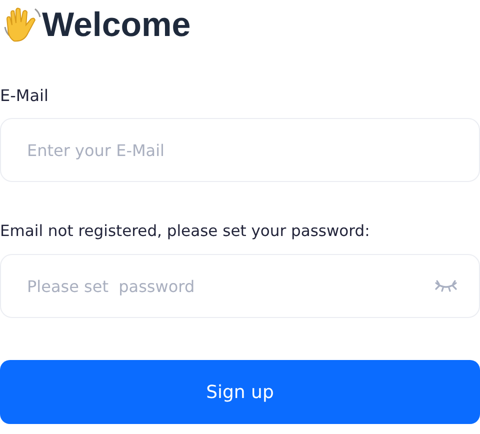 The height and width of the screenshot is (434, 480). What do you see at coordinates (446, 286) in the screenshot?
I see `closed-eye-icon` at bounding box center [446, 286].